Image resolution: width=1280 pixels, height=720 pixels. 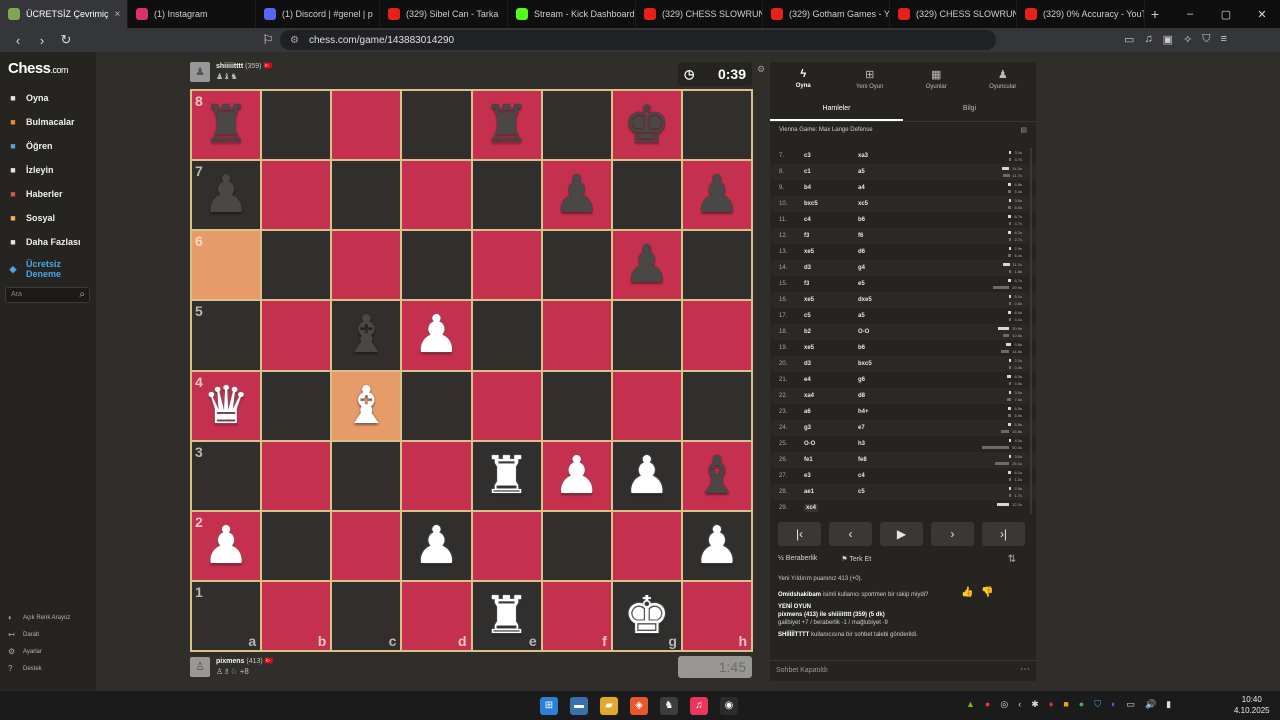 I want to click on panel-tab-2: ▦ Oyunlar, so click(x=936, y=80).